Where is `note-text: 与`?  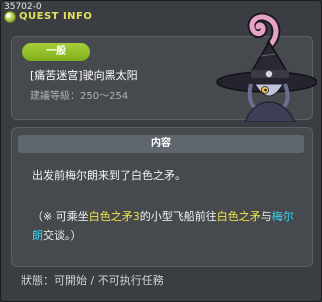 note-text: 与 is located at coordinates (266, 216).